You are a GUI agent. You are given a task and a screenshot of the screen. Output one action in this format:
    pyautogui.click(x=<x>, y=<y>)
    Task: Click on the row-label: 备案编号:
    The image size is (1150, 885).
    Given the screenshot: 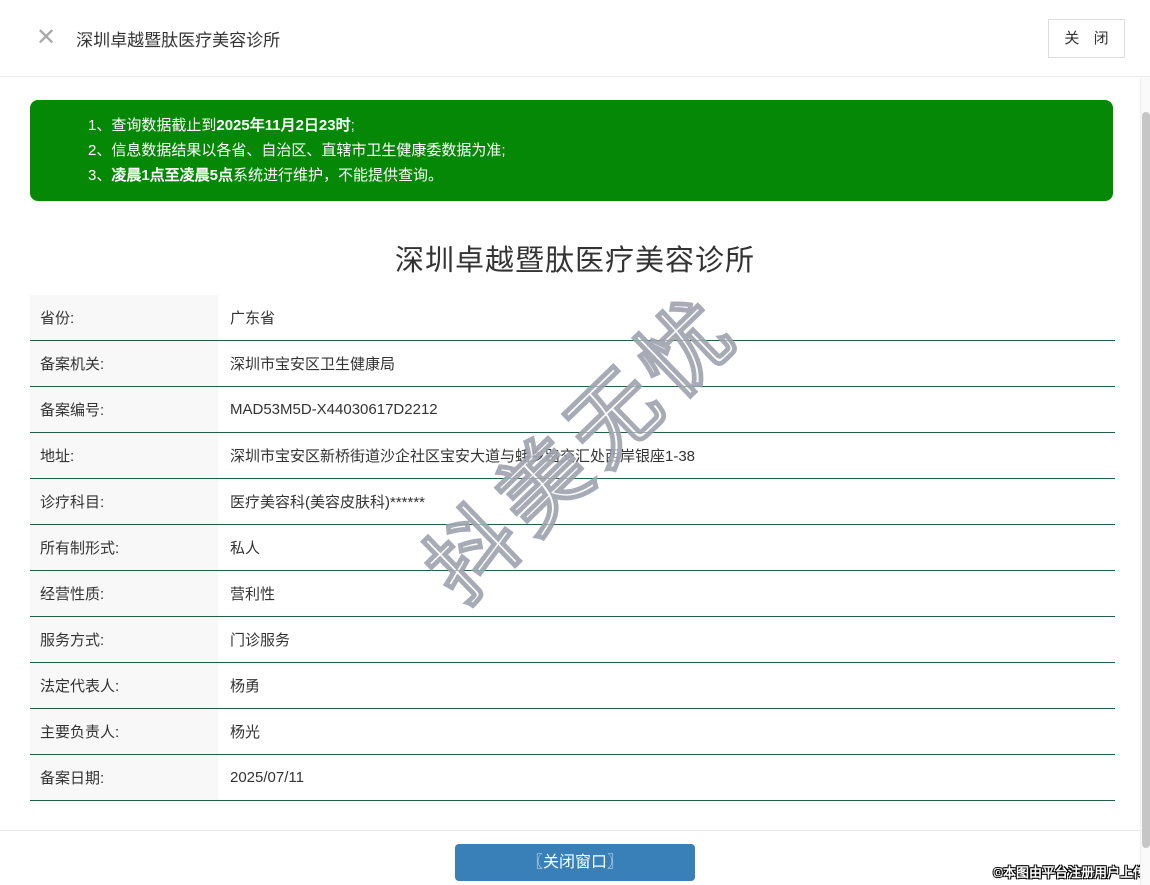 What is the action you would take?
    pyautogui.click(x=124, y=409)
    